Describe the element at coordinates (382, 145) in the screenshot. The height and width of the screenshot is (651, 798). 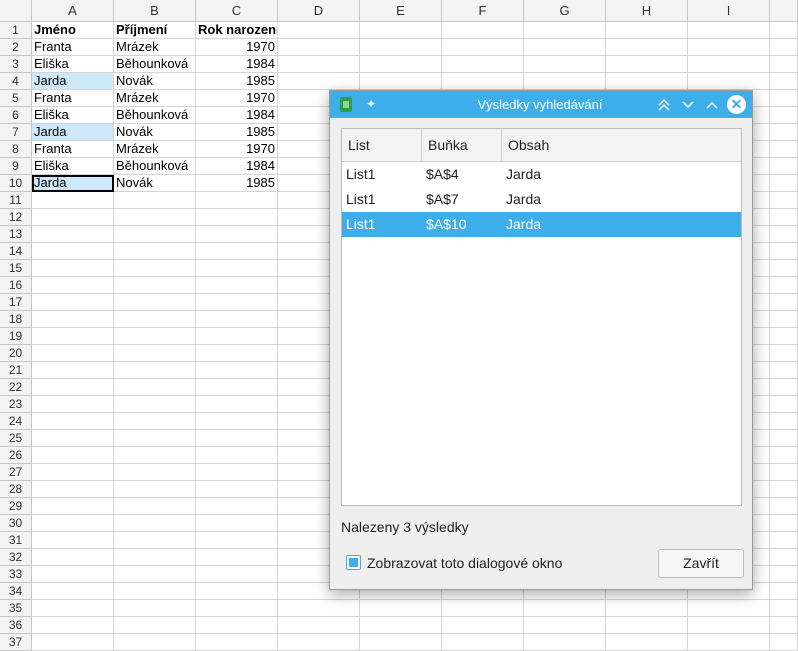
I see `column-header-list: List` at that location.